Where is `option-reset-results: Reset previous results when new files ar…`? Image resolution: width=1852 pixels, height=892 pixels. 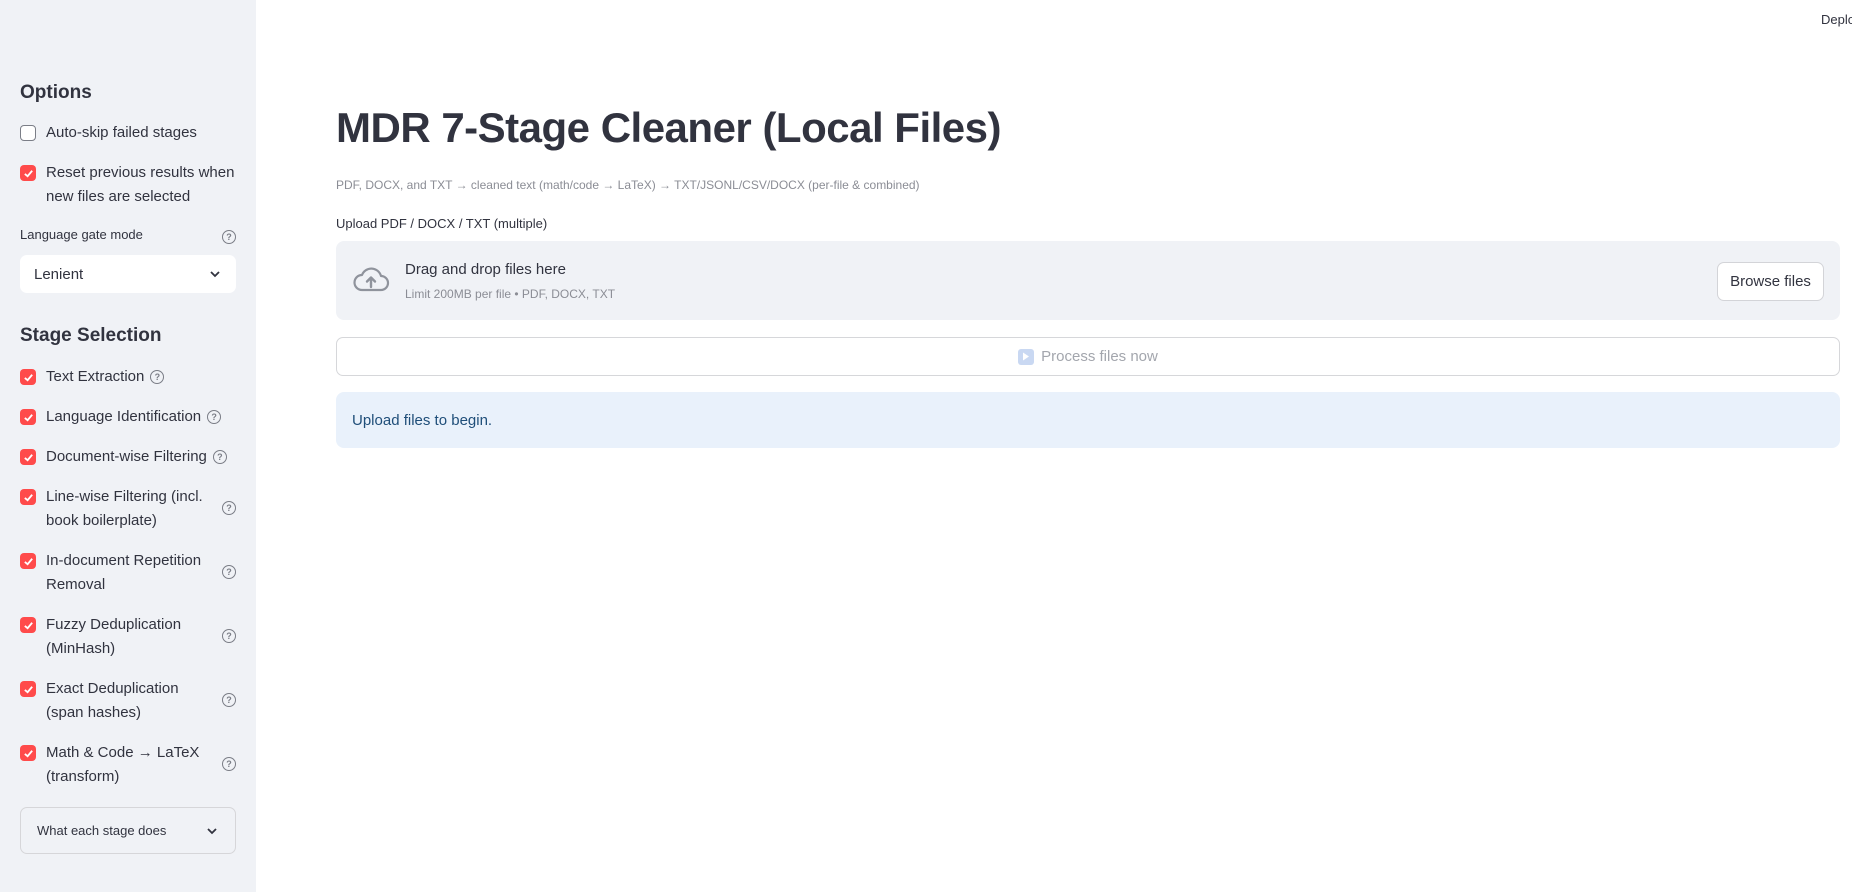 option-reset-results: Reset previous results when new files ar… is located at coordinates (128, 185).